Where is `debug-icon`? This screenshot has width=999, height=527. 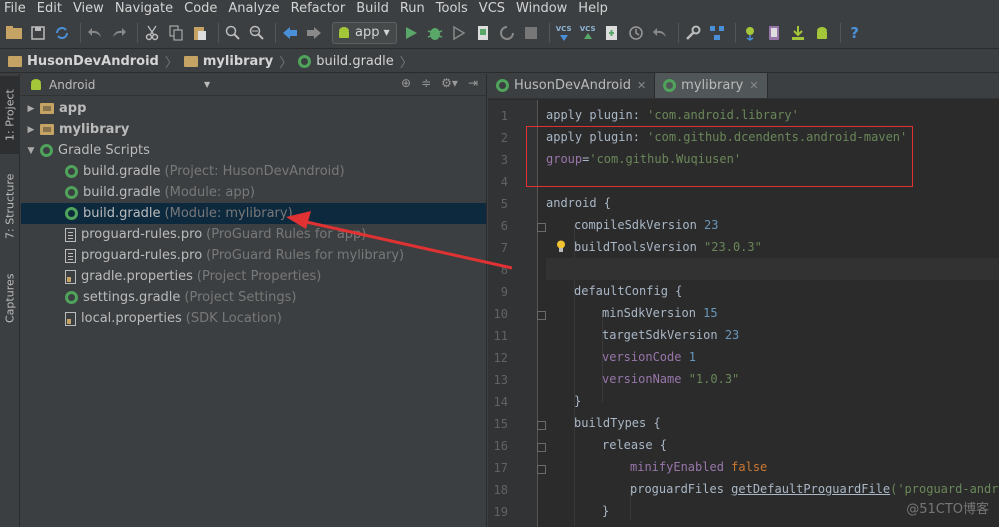
debug-icon is located at coordinates (435, 33).